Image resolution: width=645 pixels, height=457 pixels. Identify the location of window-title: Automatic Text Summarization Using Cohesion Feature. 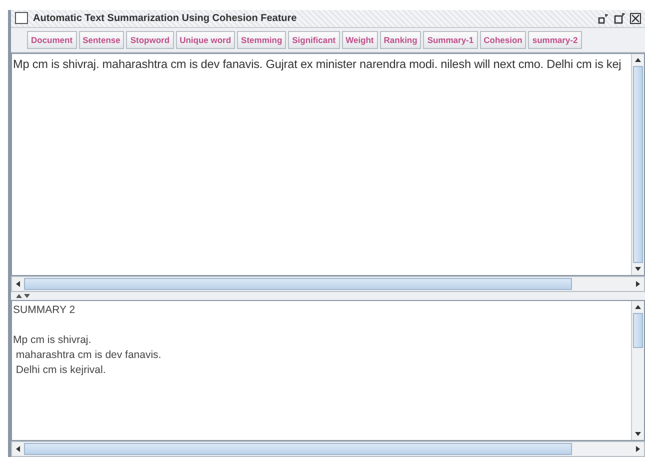
(165, 18).